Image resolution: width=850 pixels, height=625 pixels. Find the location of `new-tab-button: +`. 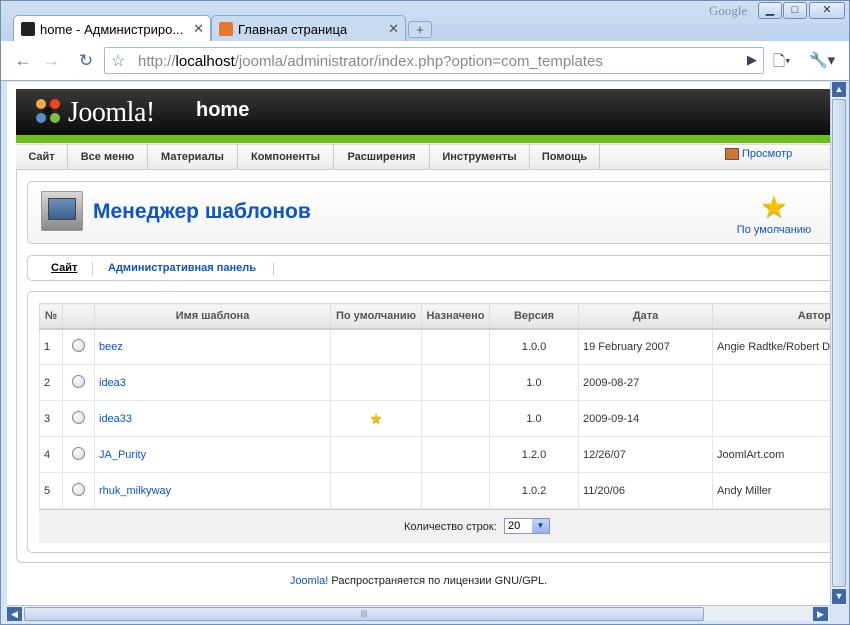

new-tab-button: + is located at coordinates (420, 29).